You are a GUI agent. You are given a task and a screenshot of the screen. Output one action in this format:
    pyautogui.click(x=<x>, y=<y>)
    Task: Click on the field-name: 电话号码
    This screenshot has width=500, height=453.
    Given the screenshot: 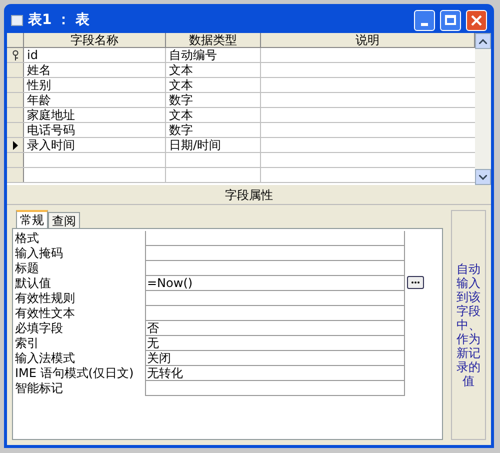 What is the action you would take?
    pyautogui.click(x=51, y=130)
    